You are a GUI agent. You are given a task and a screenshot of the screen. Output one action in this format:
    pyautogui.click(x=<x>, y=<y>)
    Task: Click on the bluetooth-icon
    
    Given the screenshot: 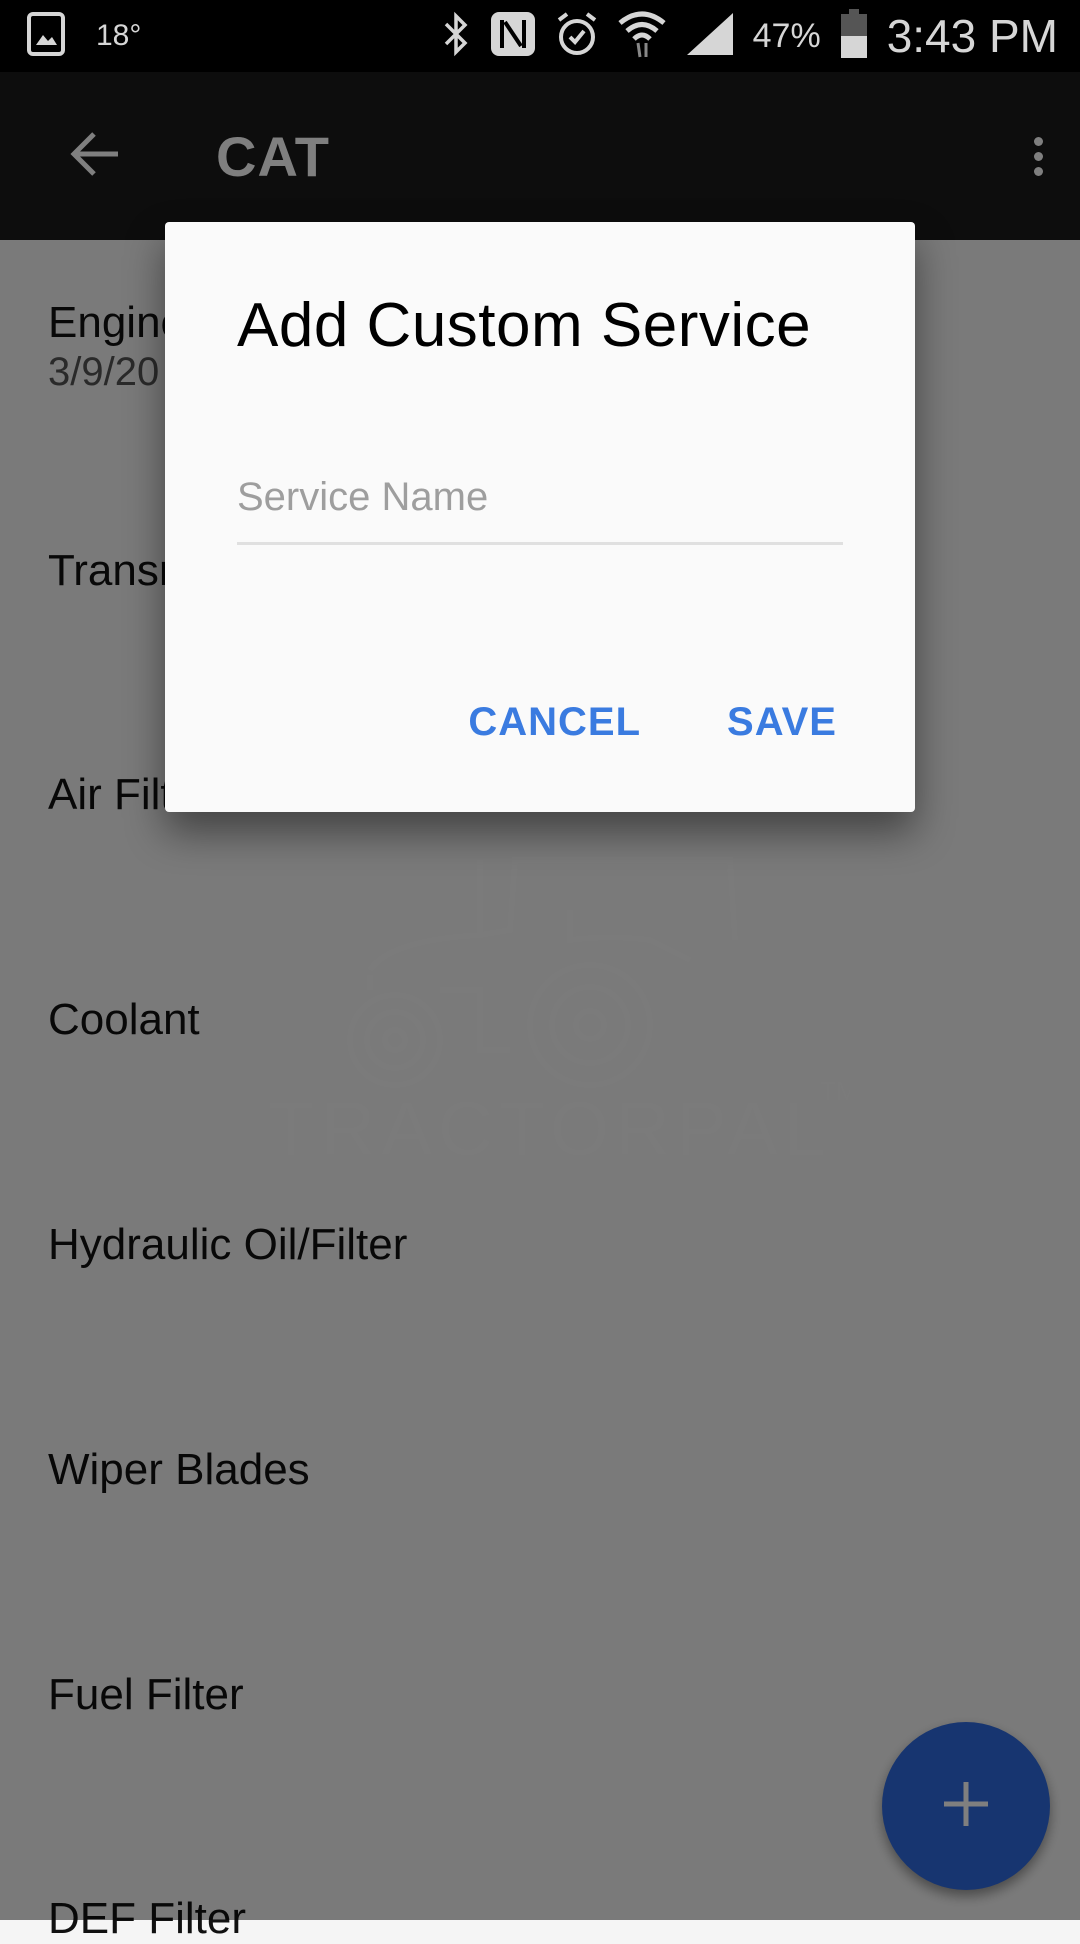 What is the action you would take?
    pyautogui.click(x=456, y=36)
    